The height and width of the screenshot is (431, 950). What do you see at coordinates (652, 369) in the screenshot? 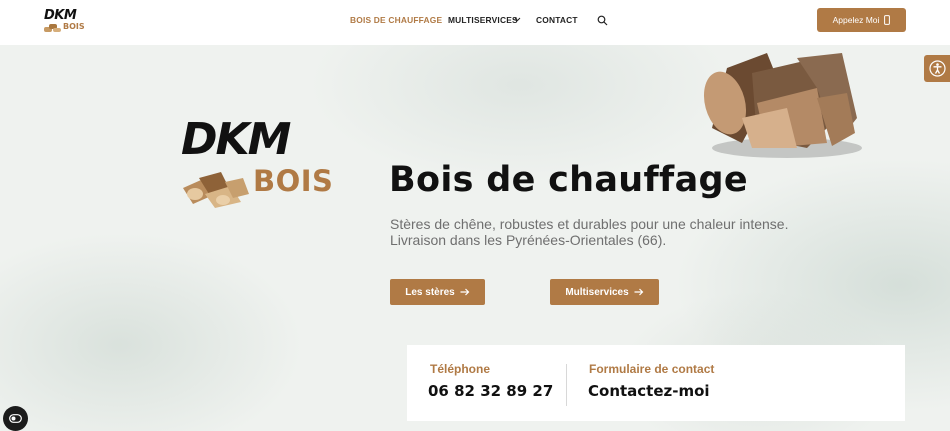
I see `contact-form-label: Formulaire de contact` at bounding box center [652, 369].